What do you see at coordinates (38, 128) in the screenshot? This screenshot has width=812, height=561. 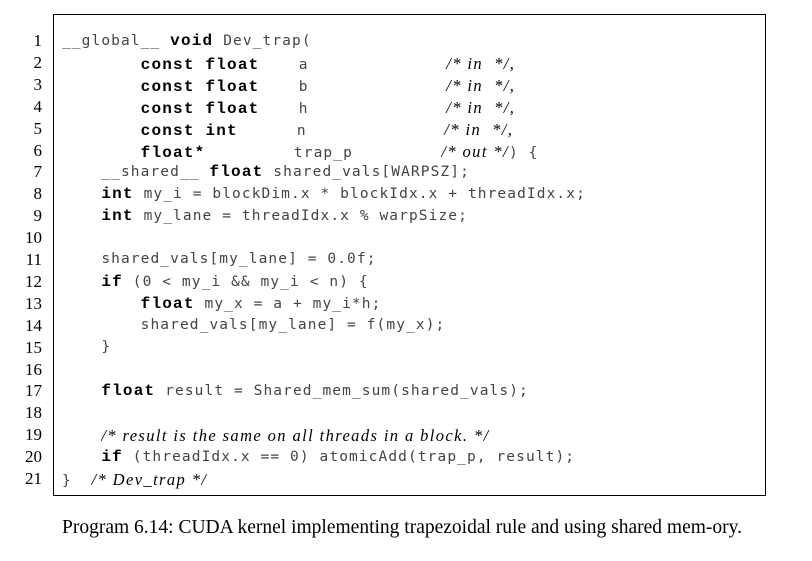 I see `line-number: 5` at bounding box center [38, 128].